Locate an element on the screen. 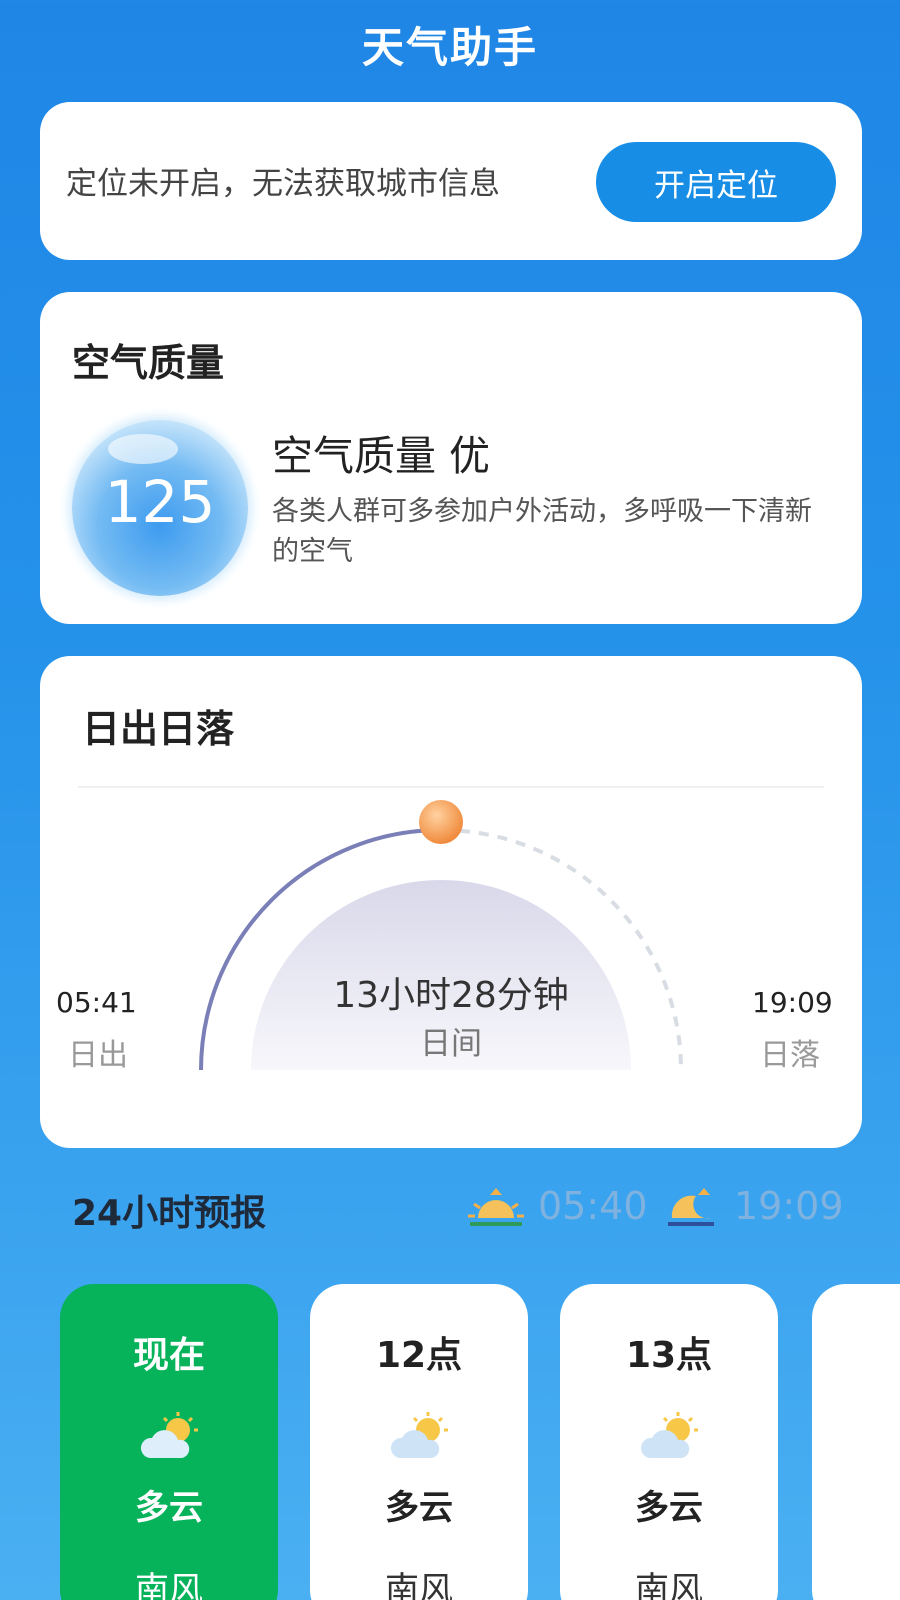 The image size is (900, 1600). air-quality-level: 空气质量 优 is located at coordinates (381, 456).